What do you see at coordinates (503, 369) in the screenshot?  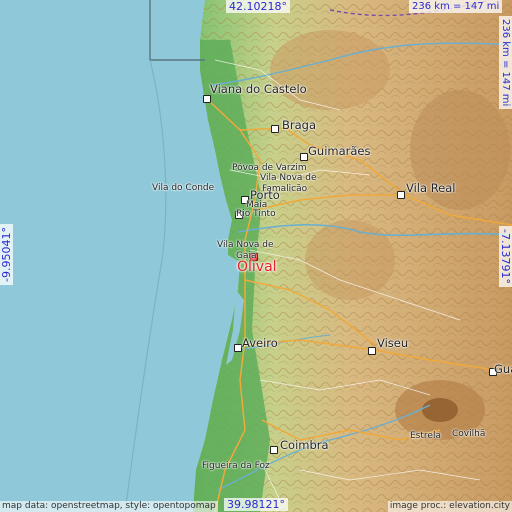 I see `label-guarda: Gua` at bounding box center [503, 369].